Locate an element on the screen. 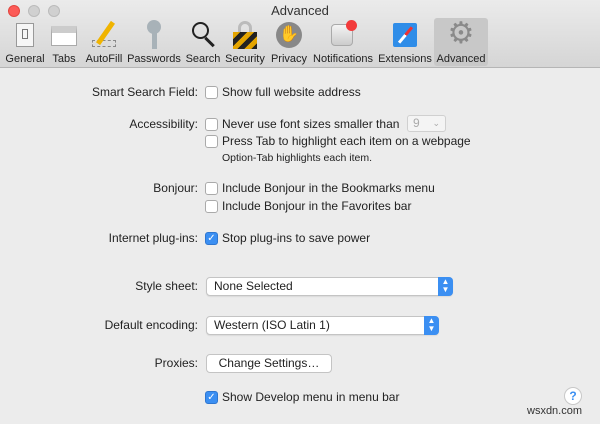 The image size is (600, 424). tab-security: Security is located at coordinates (245, 42).